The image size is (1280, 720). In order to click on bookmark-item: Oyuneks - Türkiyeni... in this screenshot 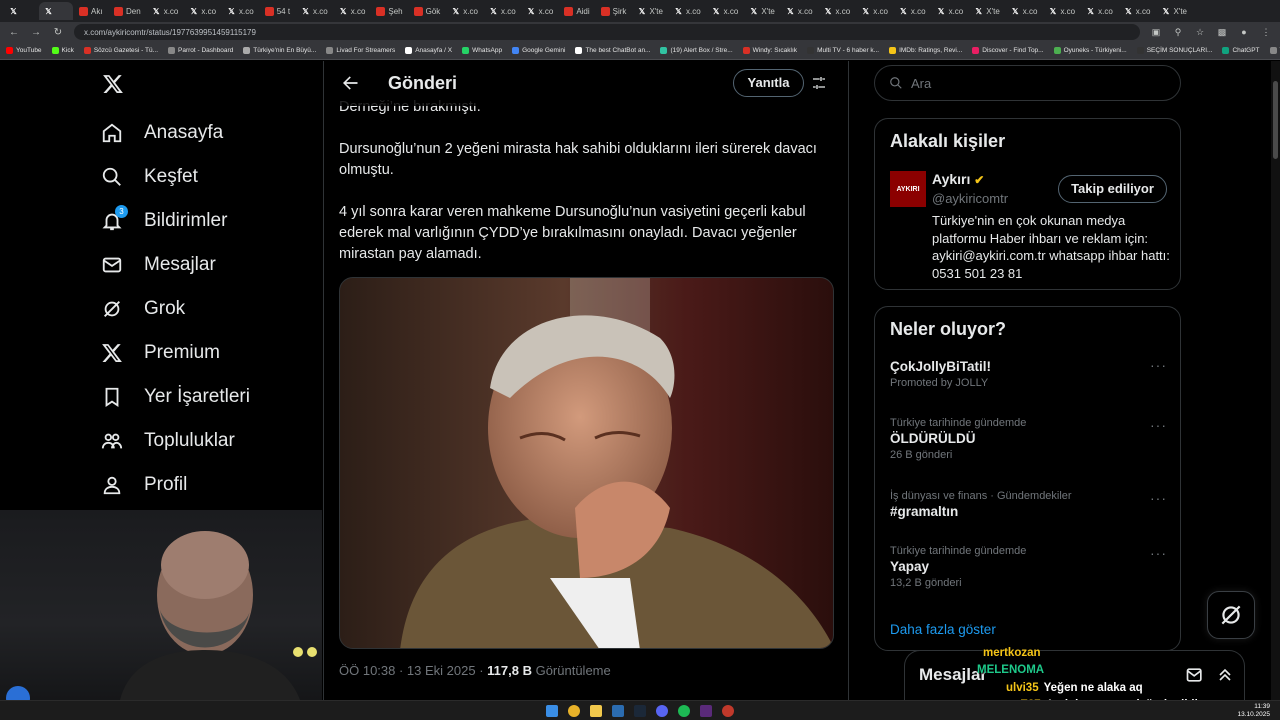, I will do `click(1090, 50)`.